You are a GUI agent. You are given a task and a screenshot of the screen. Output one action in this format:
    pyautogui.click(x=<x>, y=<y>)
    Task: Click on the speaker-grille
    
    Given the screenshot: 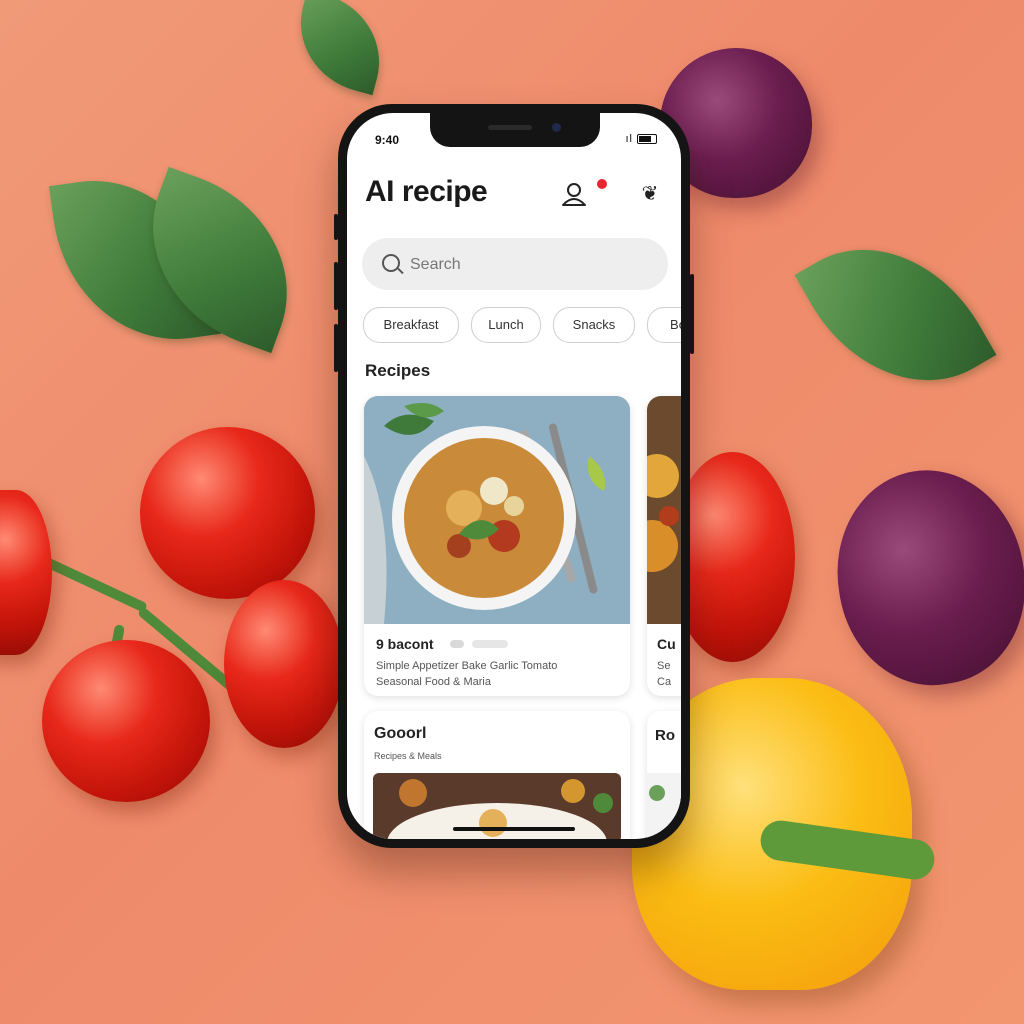 What is the action you would take?
    pyautogui.click(x=510, y=127)
    